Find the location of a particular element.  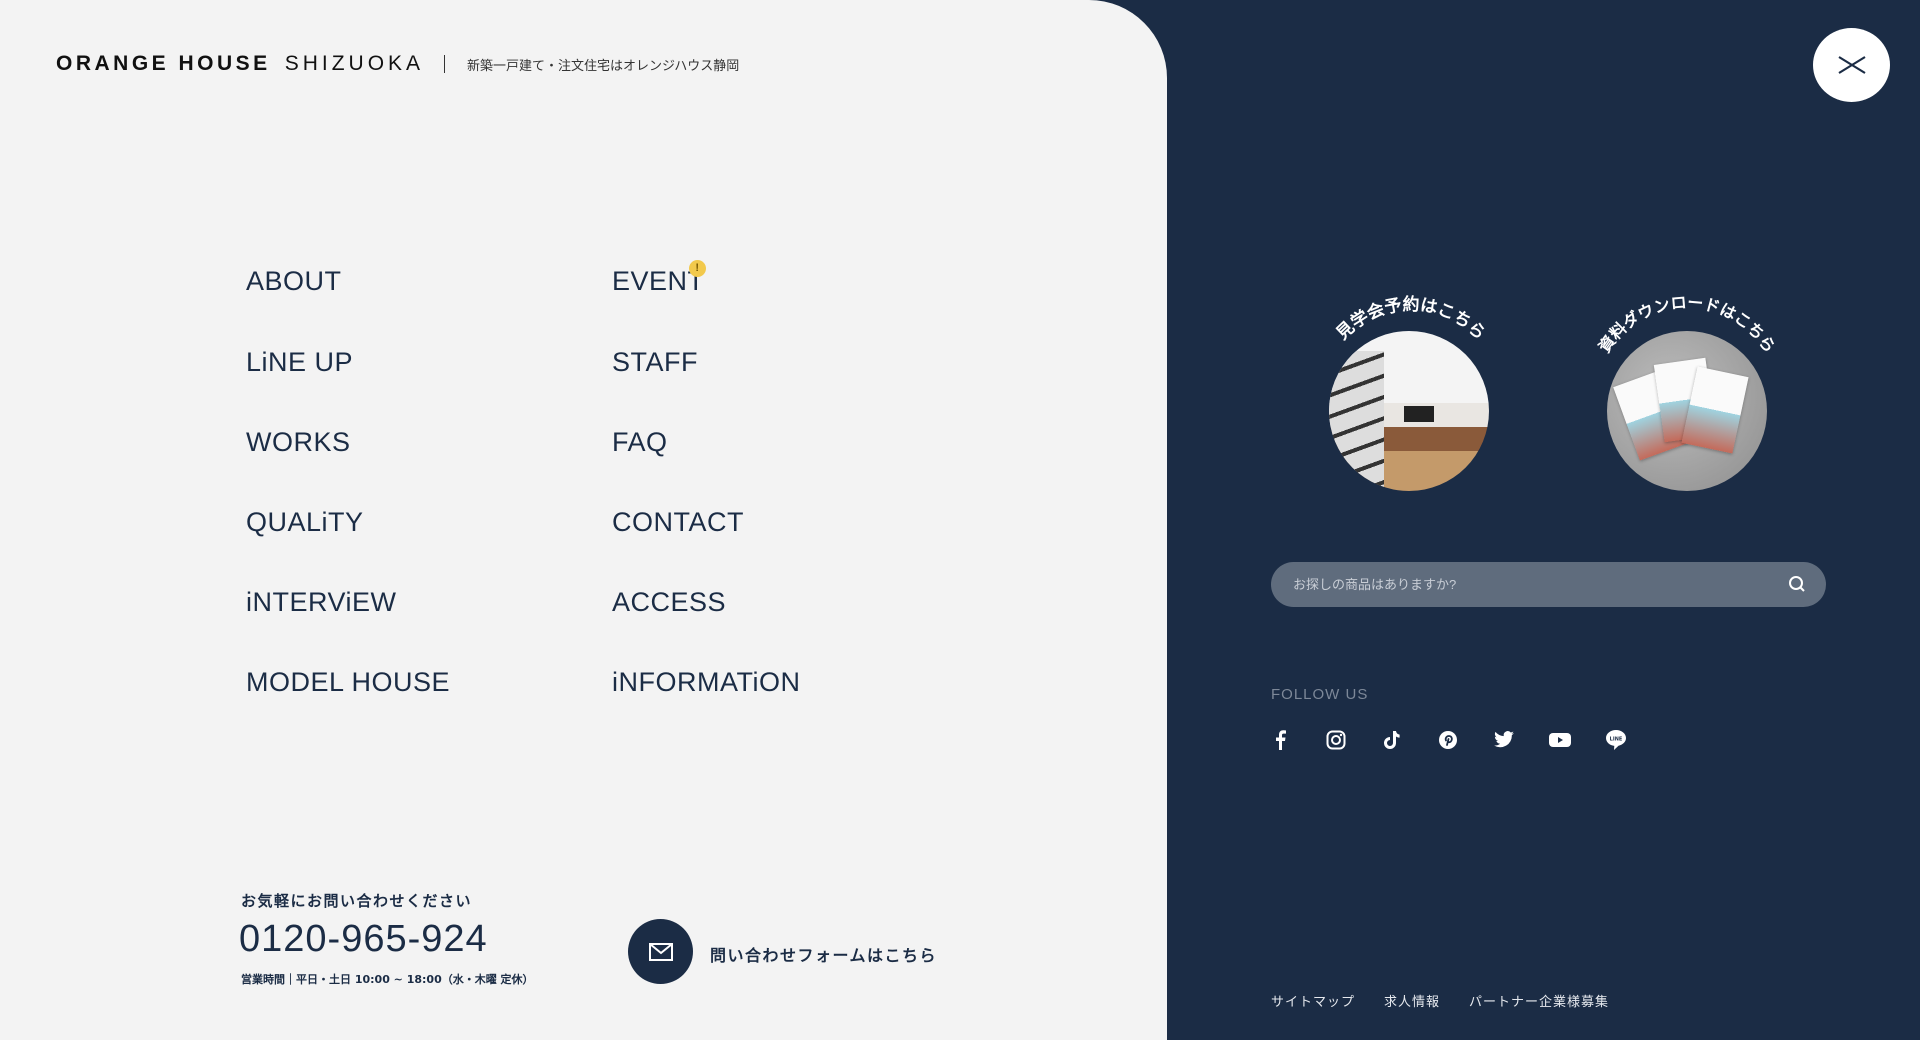

contact-form-button is located at coordinates (660, 951).